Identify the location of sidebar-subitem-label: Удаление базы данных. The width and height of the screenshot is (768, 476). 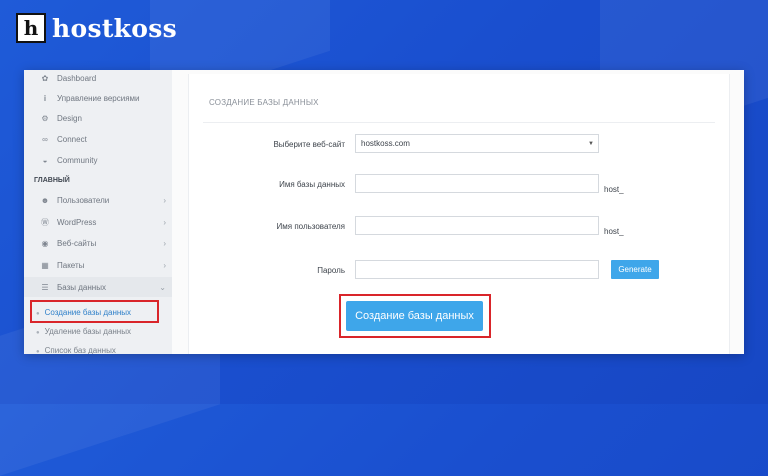
(87, 331).